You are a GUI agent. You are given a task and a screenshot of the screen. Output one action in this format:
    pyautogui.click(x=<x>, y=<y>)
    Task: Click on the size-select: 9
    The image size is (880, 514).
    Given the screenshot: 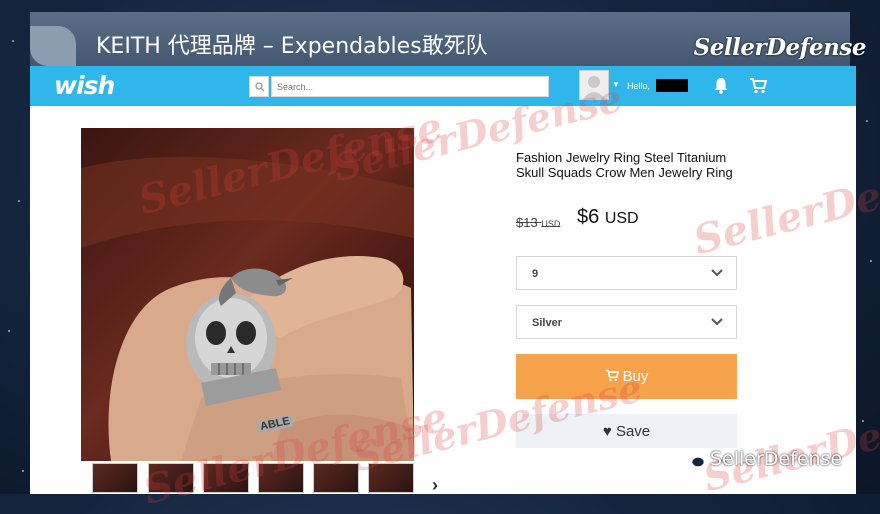 What is the action you would take?
    pyautogui.click(x=626, y=273)
    